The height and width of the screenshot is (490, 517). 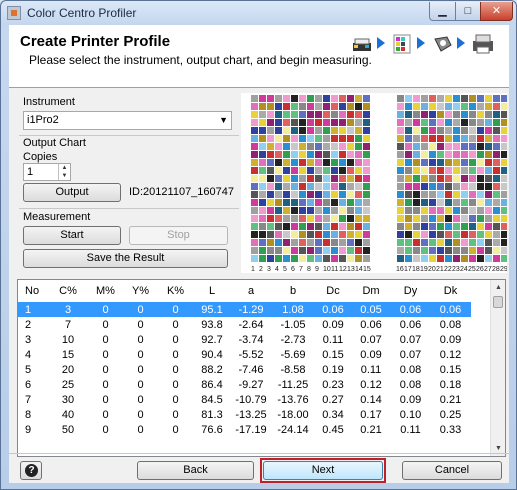 I want to click on instrument-select: i1Pro2 ▼, so click(x=127, y=120).